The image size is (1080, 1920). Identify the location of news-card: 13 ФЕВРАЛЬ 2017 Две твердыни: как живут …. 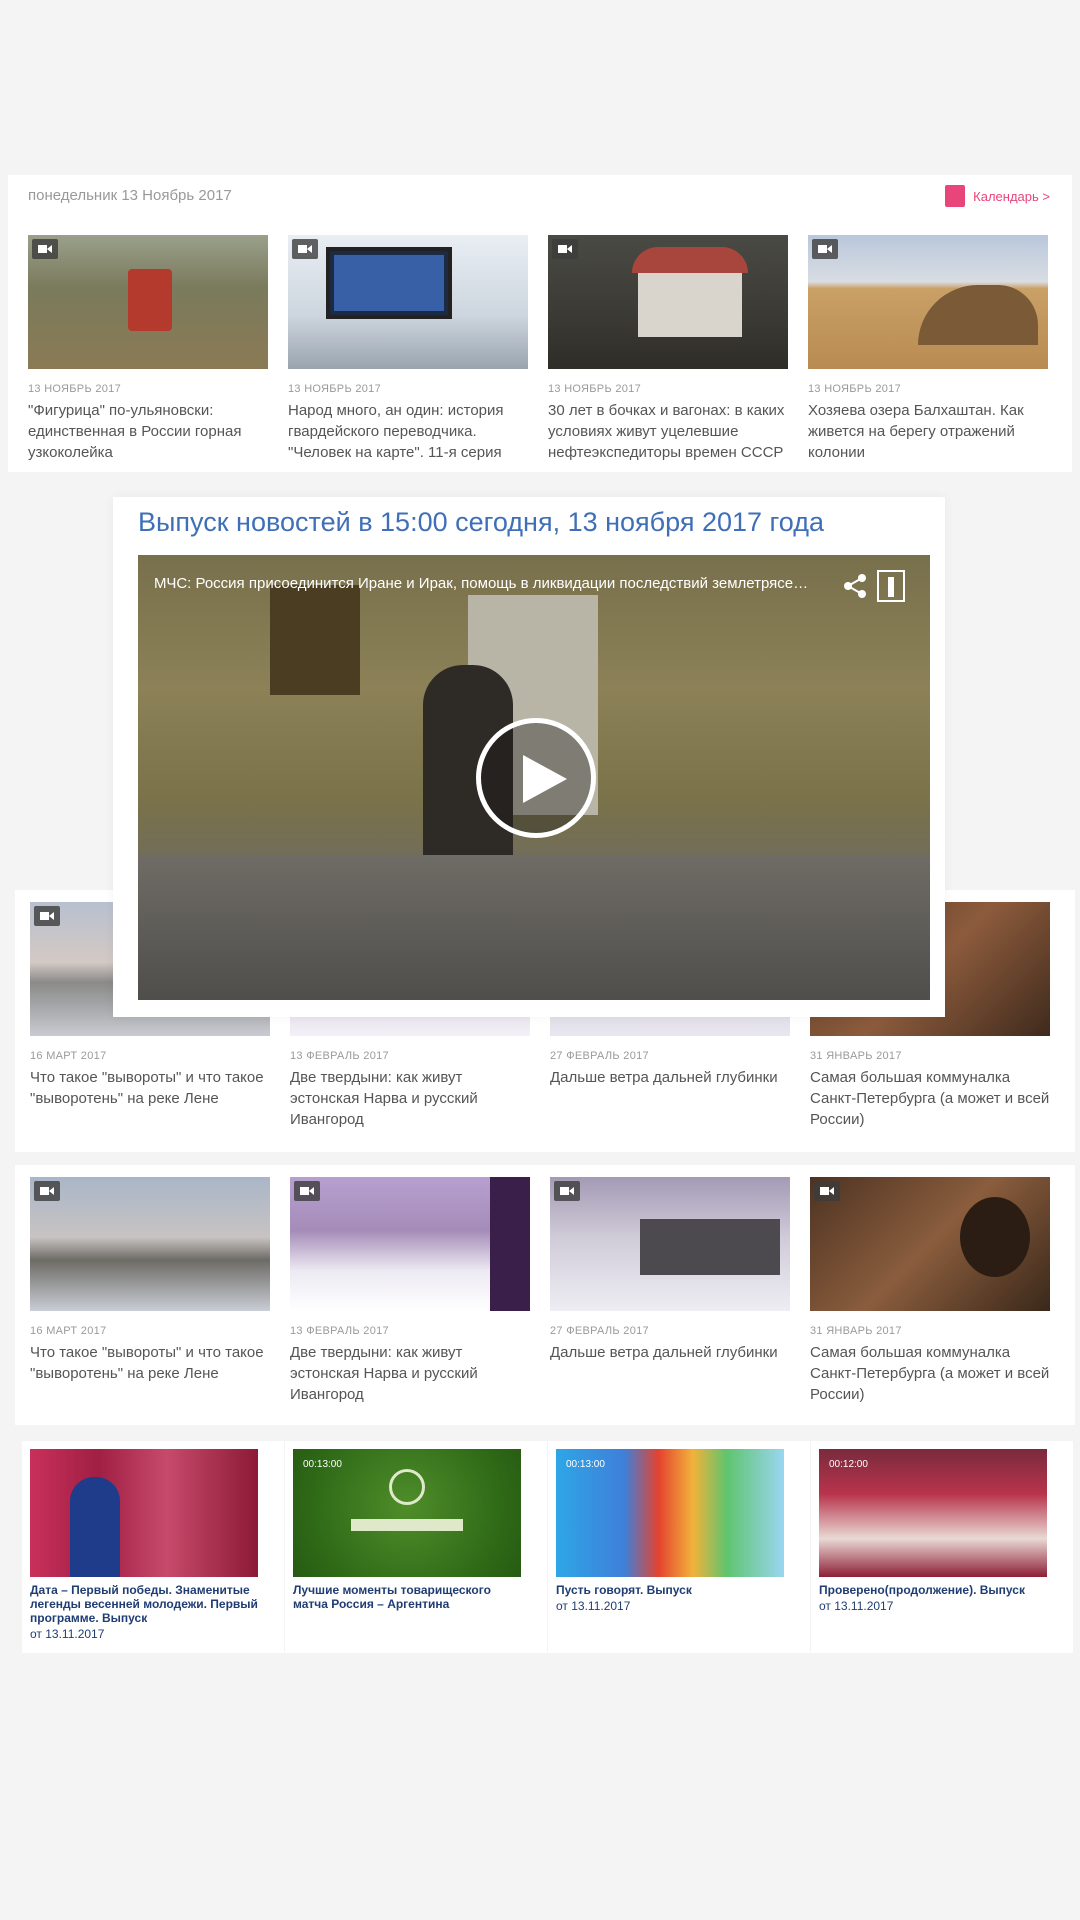
(410, 1291).